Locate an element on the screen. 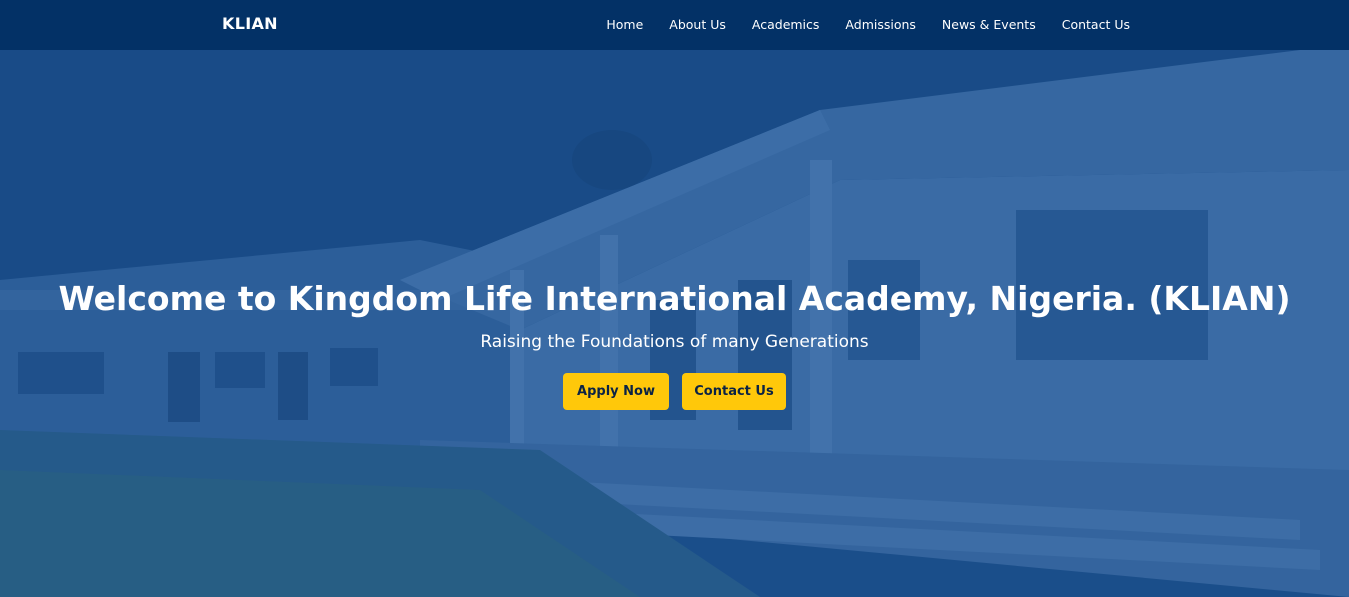  nav-link-academics: Academics is located at coordinates (786, 24).